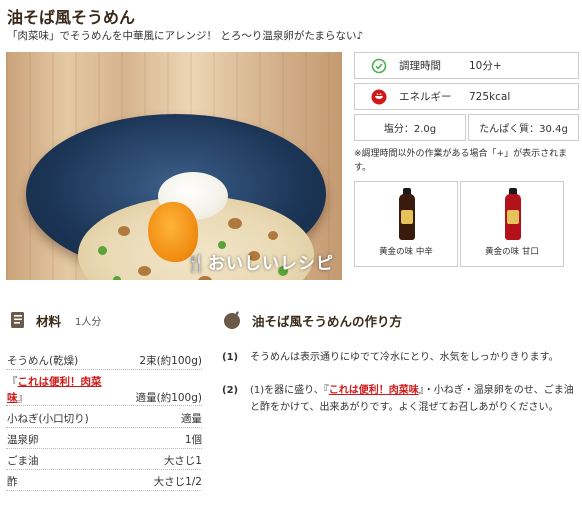 The height and width of the screenshot is (509, 582). I want to click on product-card-chukara: 黄金の味 中辛, so click(406, 224).